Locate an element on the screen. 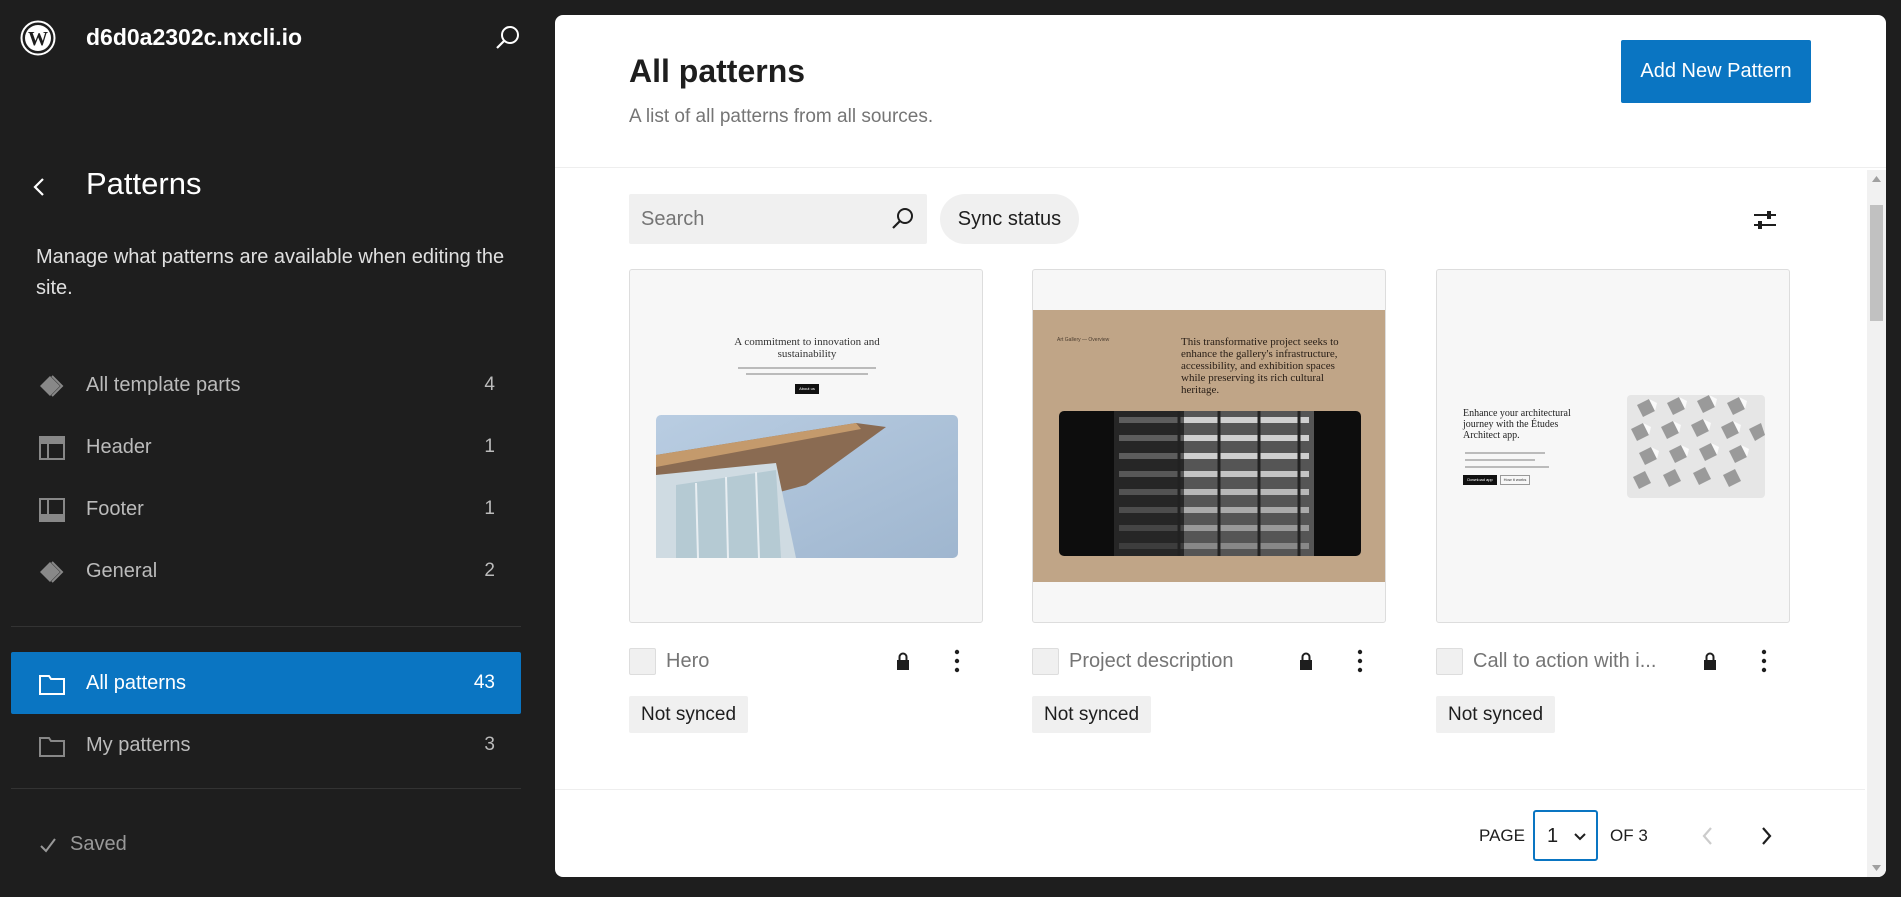  patterns-nav: All patterns 43 My patterns 3 is located at coordinates (266, 714).